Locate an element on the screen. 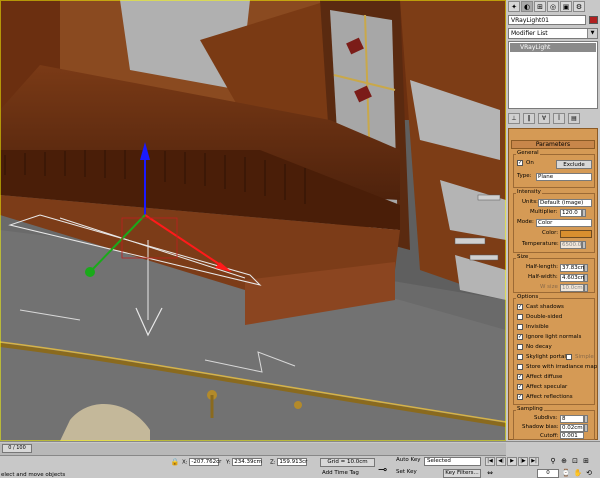 This screenshot has width=600, height=478. check-mark: ✓ is located at coordinates (520, 376).